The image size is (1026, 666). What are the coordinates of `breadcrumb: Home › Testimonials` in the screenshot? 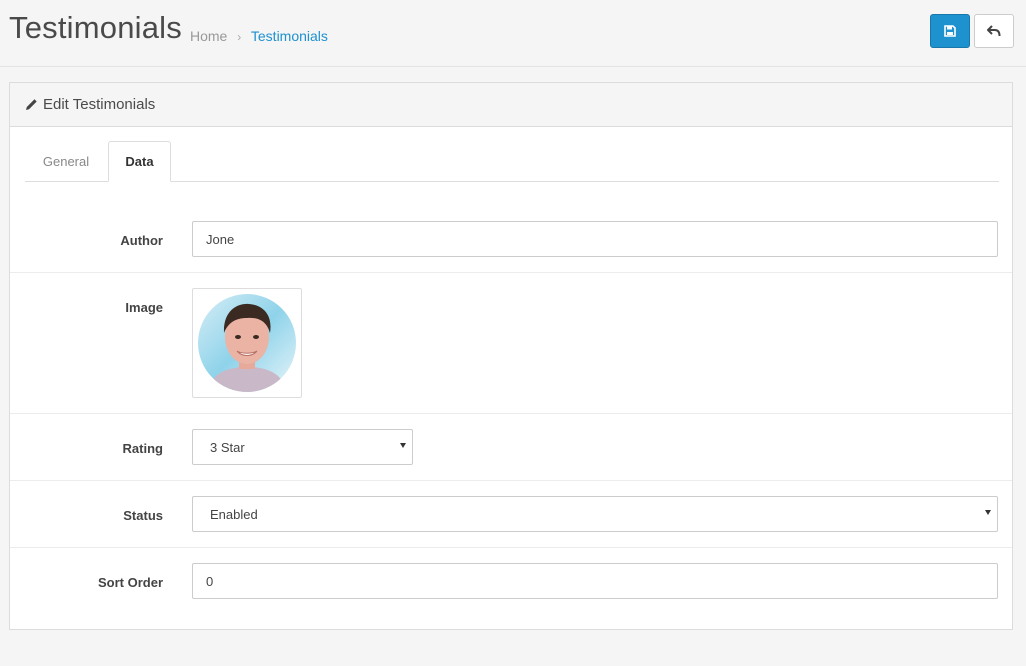 It's located at (259, 36).